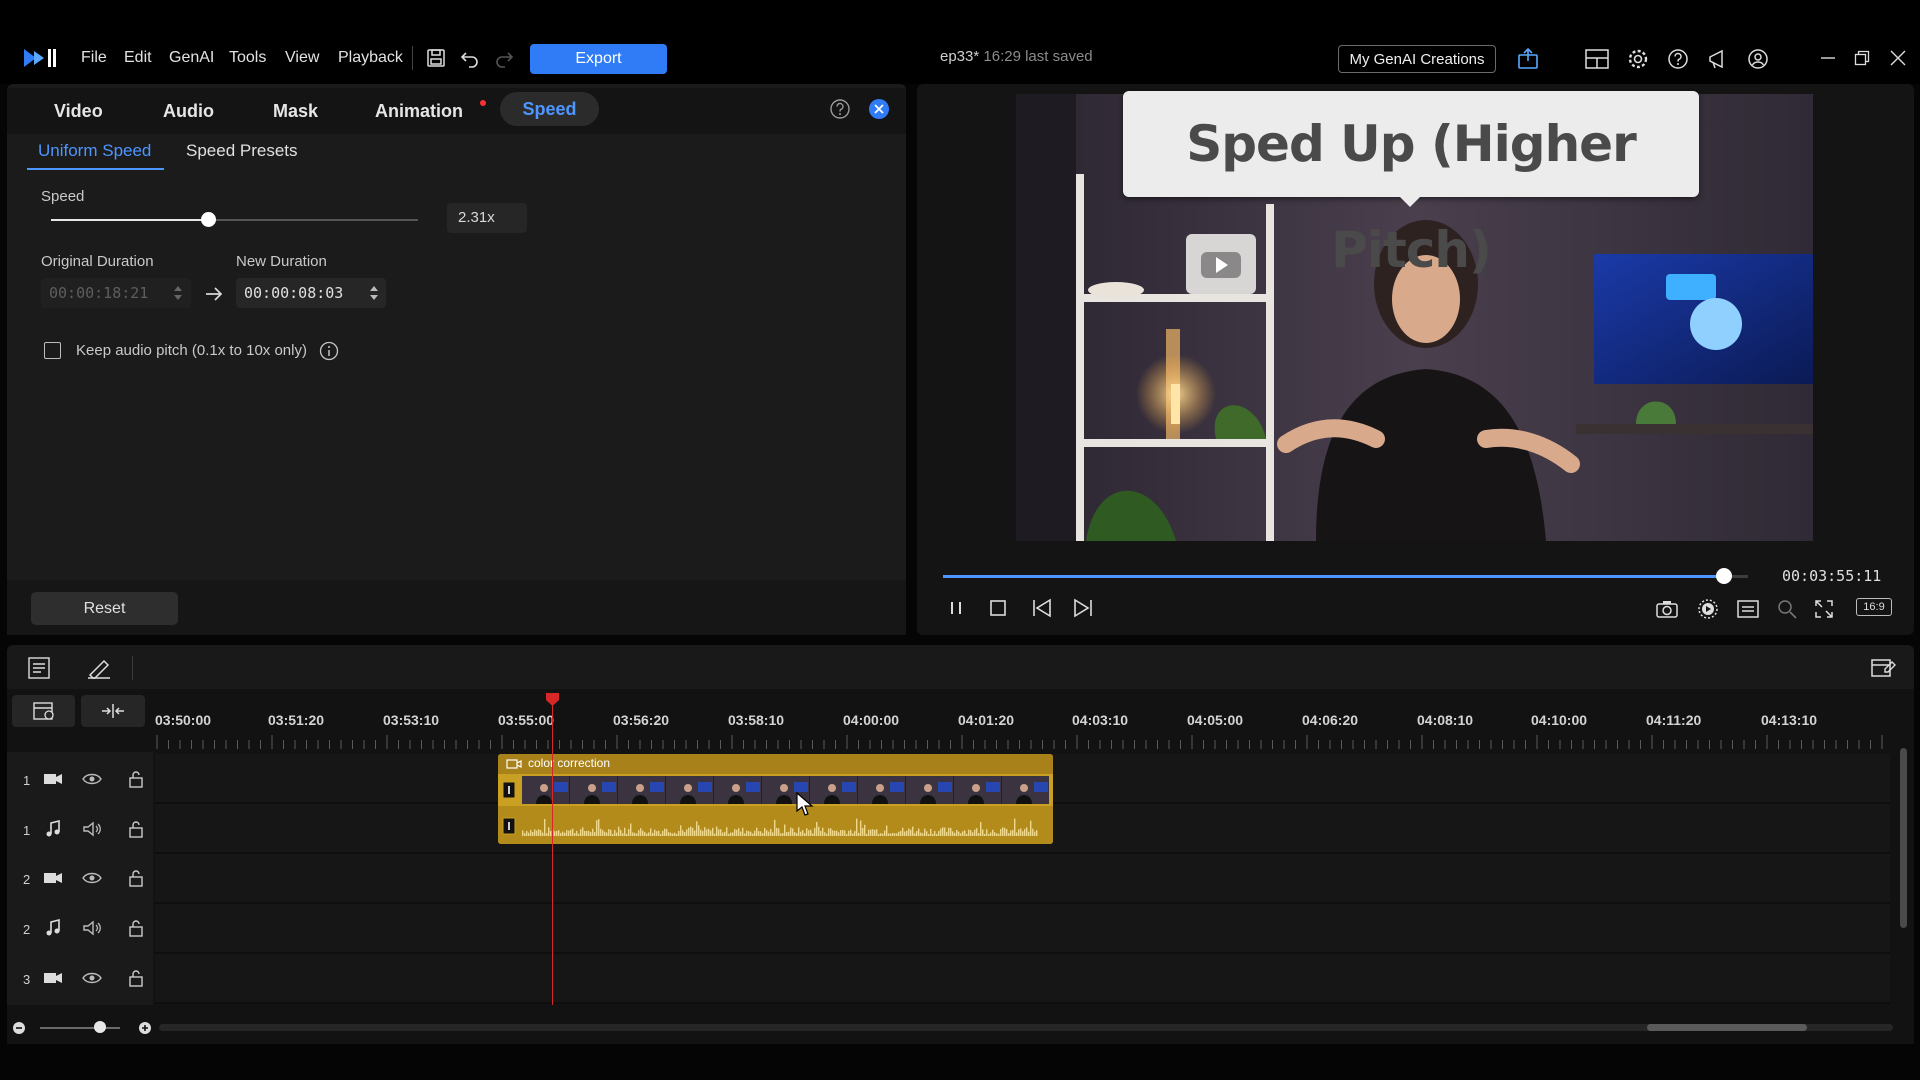  What do you see at coordinates (311, 293) in the screenshot?
I see `new-duration-field: 00:00:08:03` at bounding box center [311, 293].